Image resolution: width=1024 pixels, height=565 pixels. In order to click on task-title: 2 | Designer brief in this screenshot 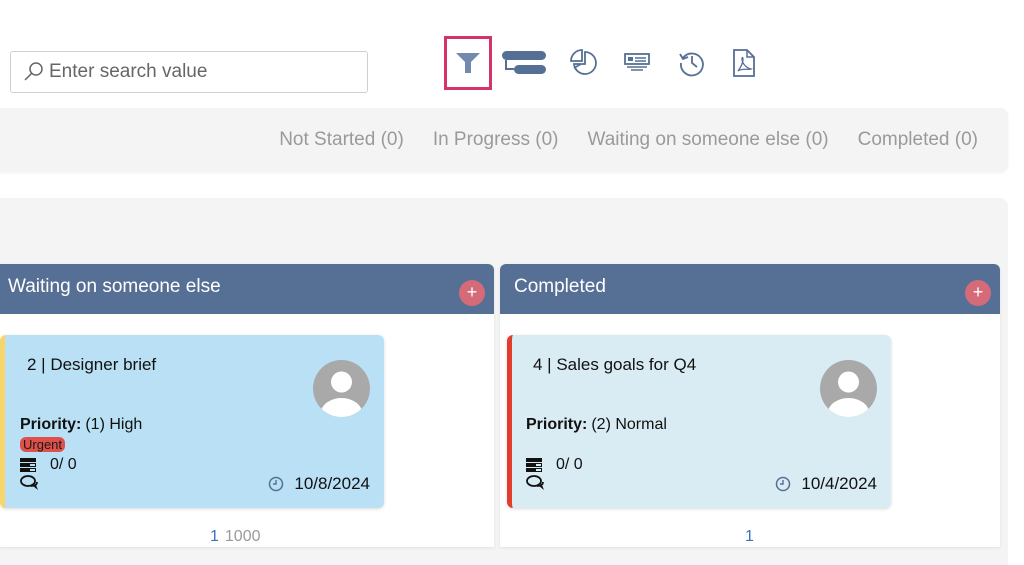, I will do `click(91, 365)`.